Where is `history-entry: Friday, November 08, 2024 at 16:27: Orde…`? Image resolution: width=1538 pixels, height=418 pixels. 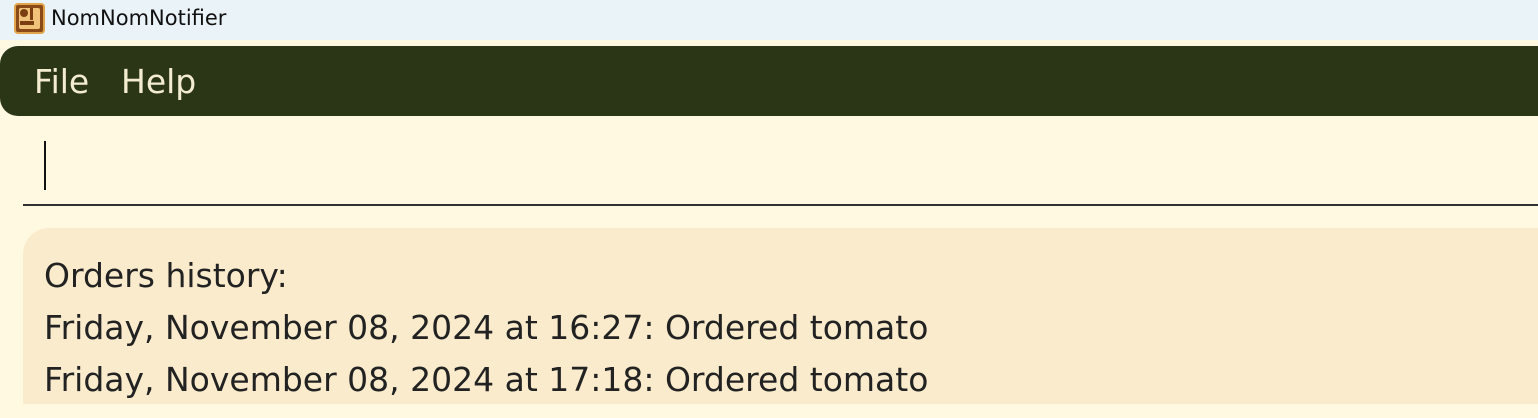
history-entry: Friday, November 08, 2024 at 16:27: Orde… is located at coordinates (486, 327).